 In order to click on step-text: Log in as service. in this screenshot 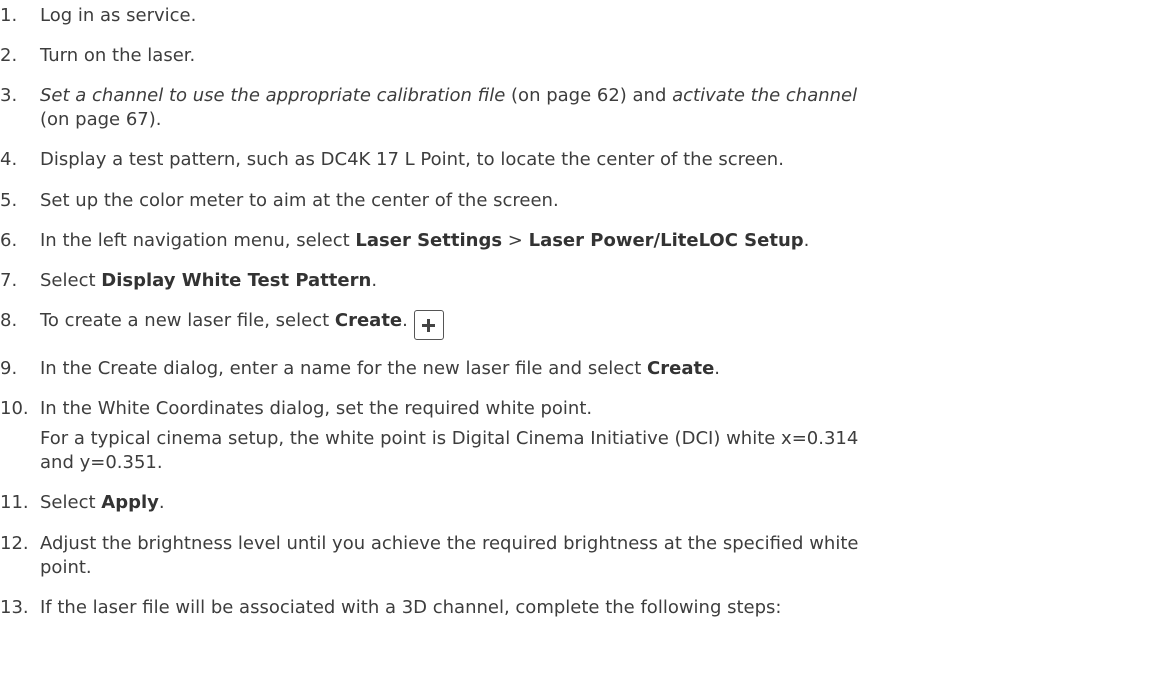, I will do `click(118, 15)`.